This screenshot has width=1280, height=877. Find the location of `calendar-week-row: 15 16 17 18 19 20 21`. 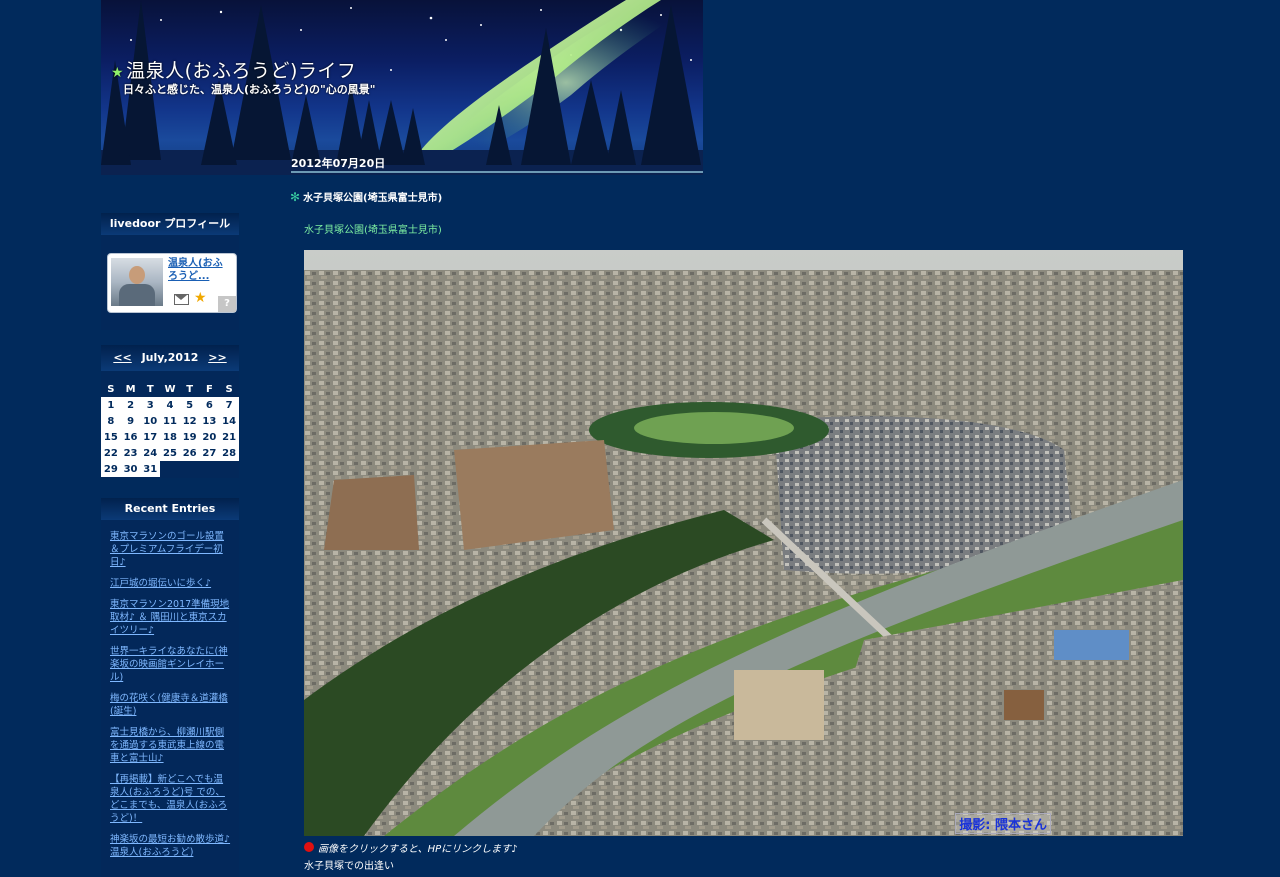

calendar-week-row: 15 16 17 18 19 20 21 is located at coordinates (170, 437).